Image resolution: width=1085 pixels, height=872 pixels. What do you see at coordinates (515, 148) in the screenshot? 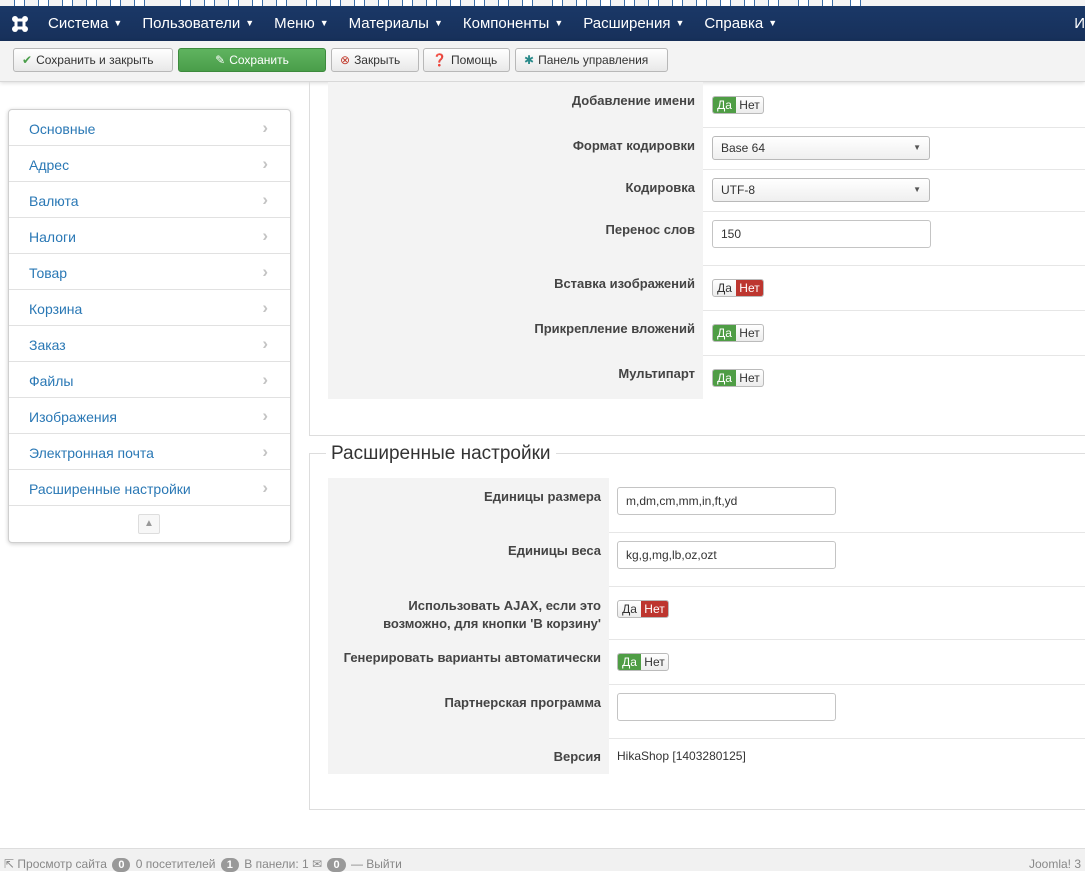
I see `setting-label: Формат кодировки` at bounding box center [515, 148].